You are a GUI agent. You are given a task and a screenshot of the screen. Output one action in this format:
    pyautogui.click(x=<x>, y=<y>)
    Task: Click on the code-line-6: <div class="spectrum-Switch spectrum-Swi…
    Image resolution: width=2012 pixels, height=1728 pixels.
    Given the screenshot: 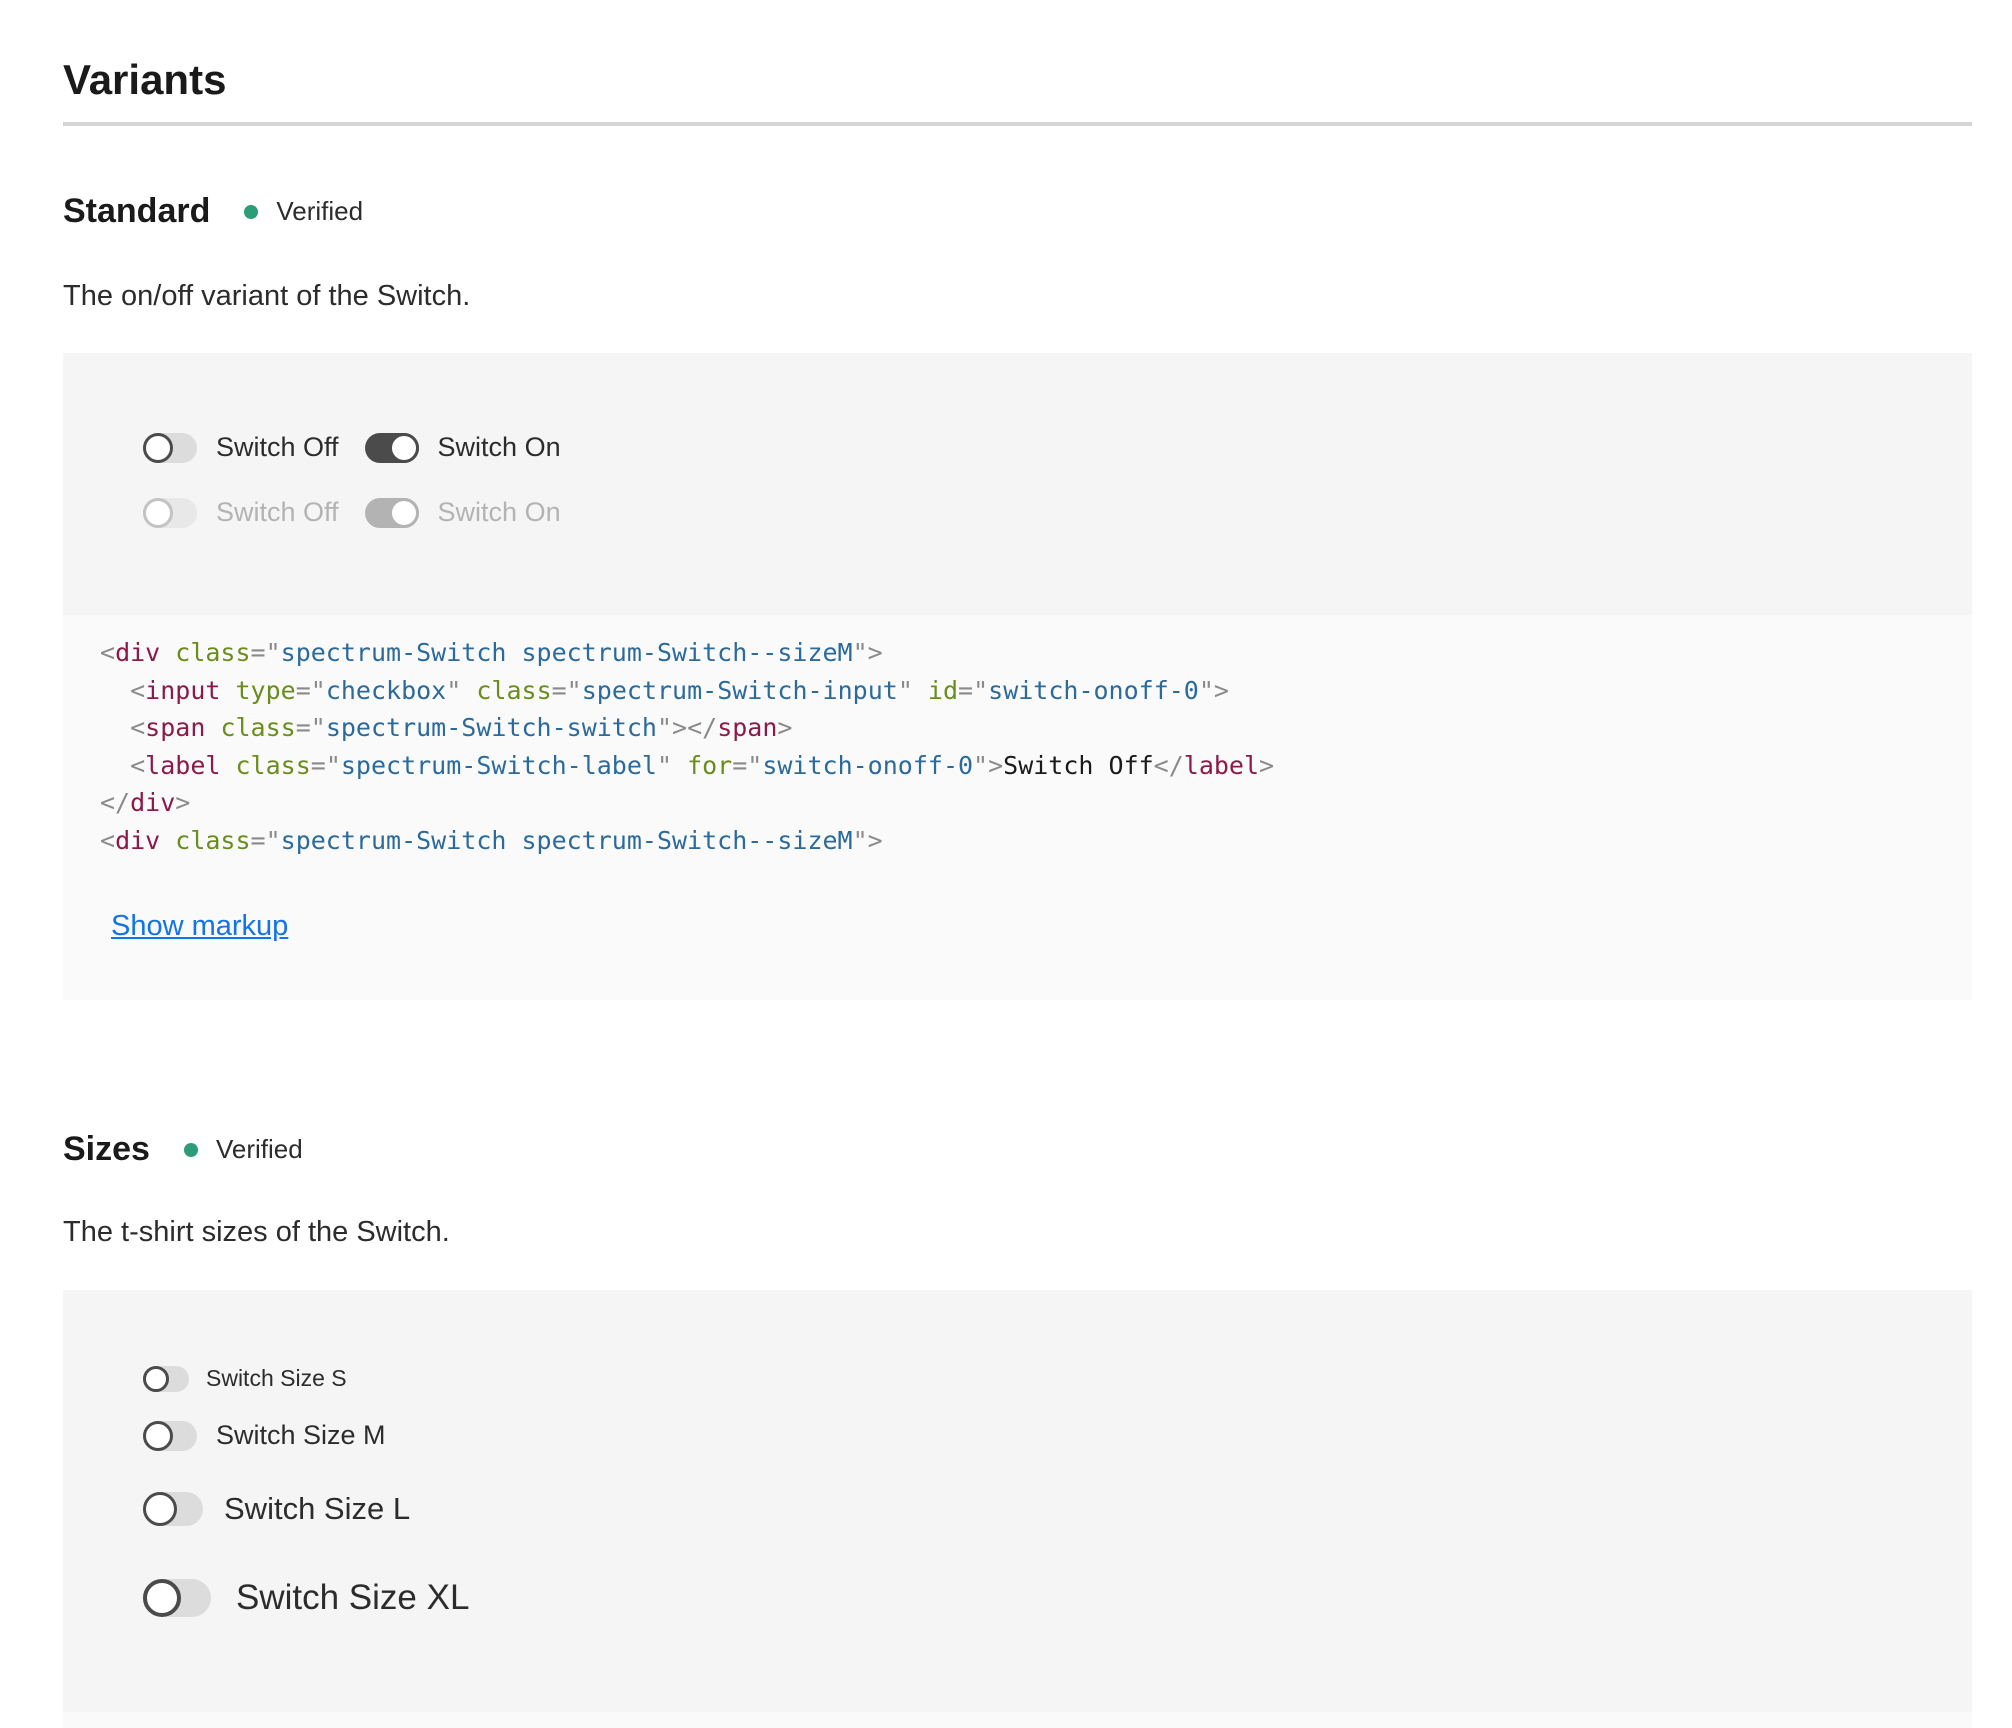 What is the action you would take?
    pyautogui.click(x=491, y=840)
    